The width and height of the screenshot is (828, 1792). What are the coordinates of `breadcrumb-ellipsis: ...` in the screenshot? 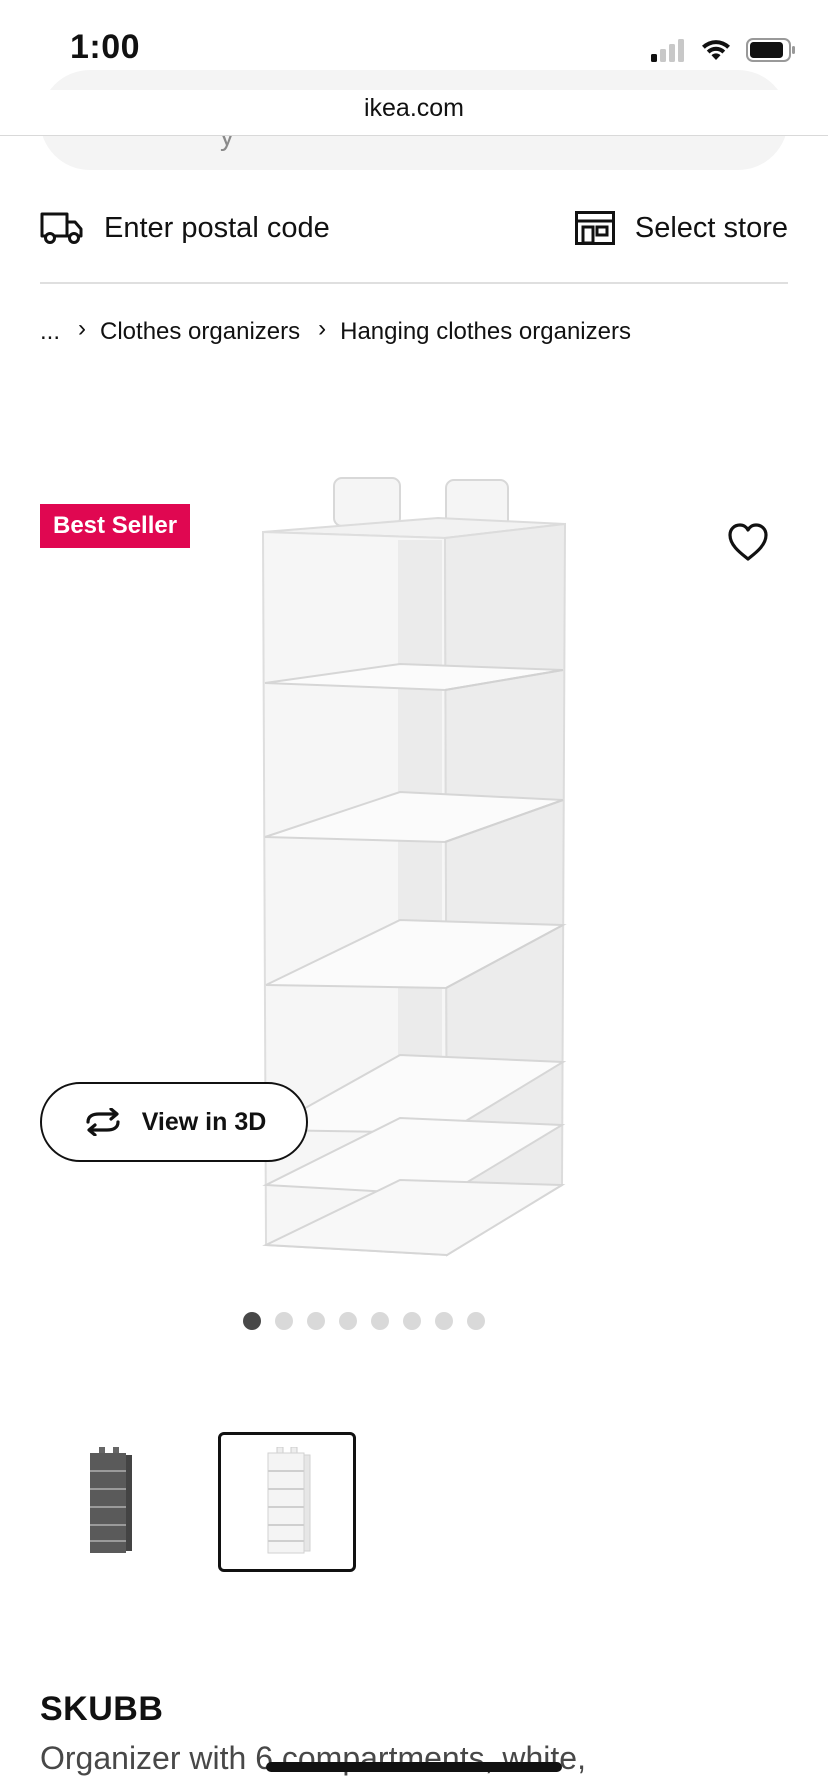 It's located at (50, 332).